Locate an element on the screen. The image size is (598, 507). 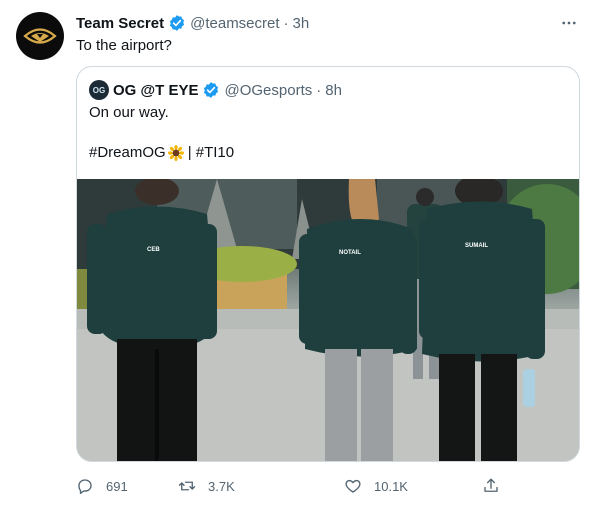
hashtag-dreamog: #DreamOG is located at coordinates (127, 153).